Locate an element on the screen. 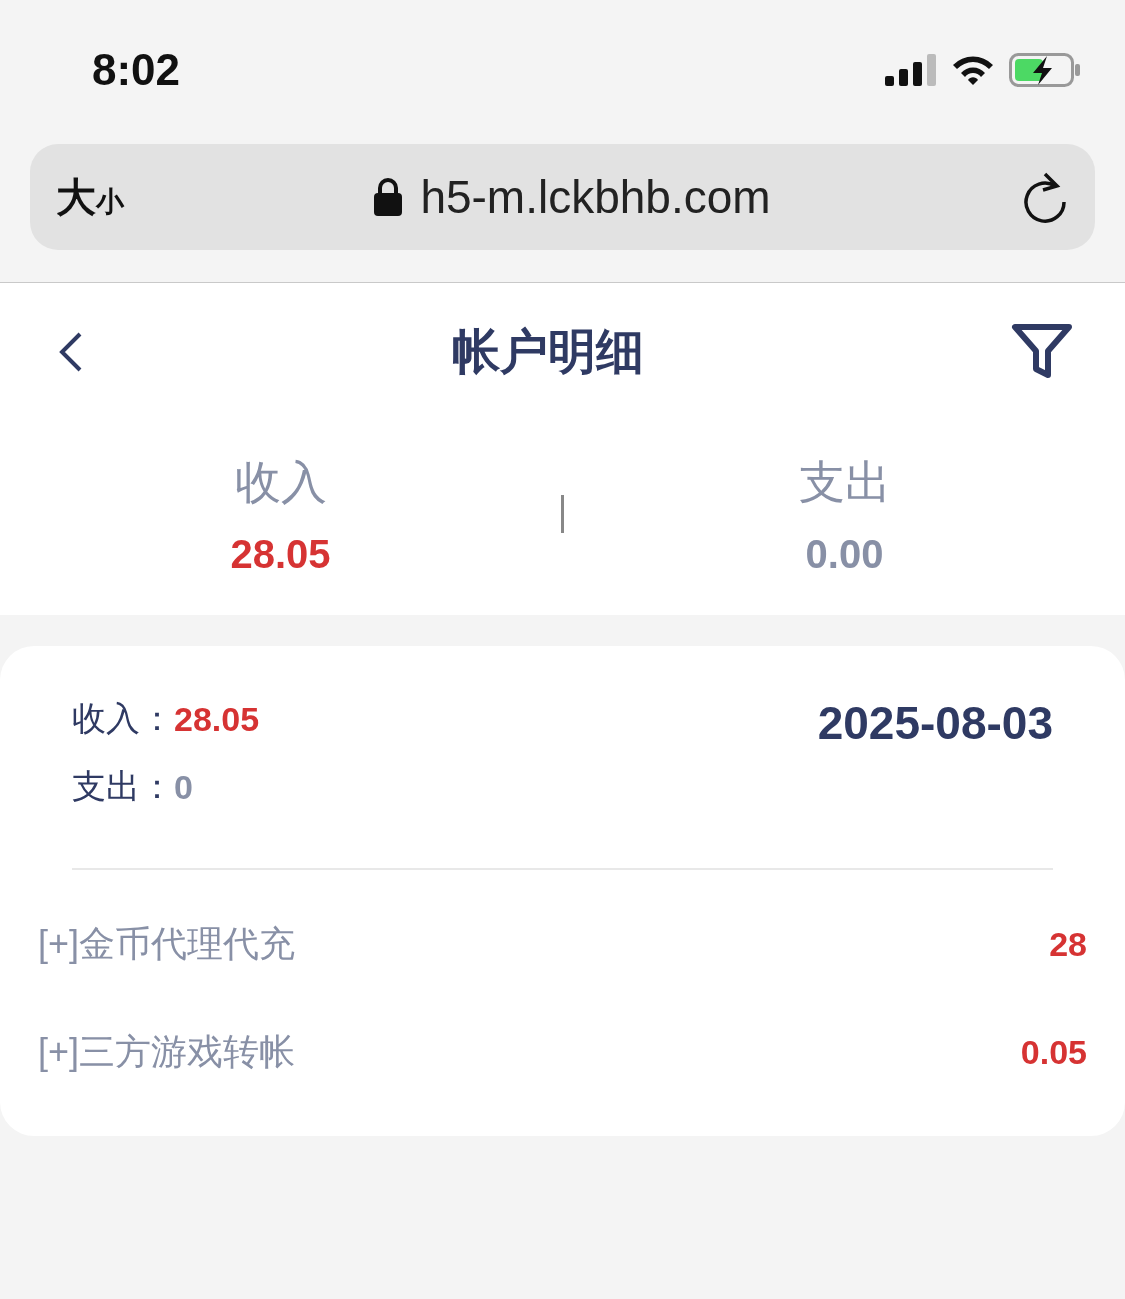 The height and width of the screenshot is (1299, 1125). summary-label: 收入 is located at coordinates (280, 482).